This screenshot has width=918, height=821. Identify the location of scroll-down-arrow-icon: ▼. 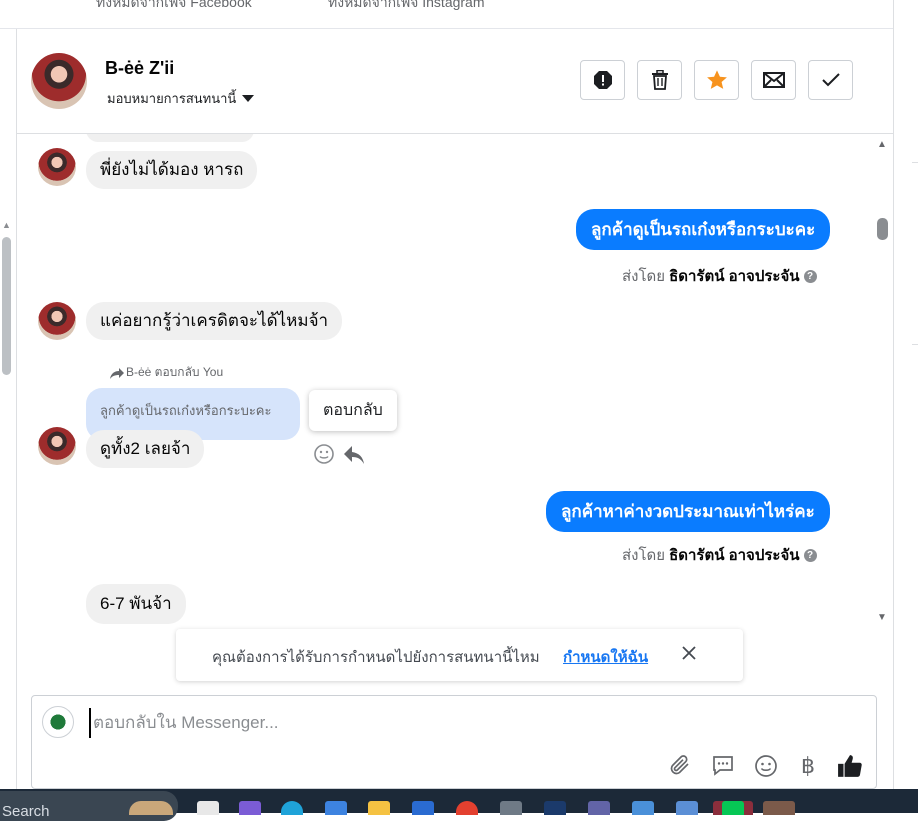
(882, 617).